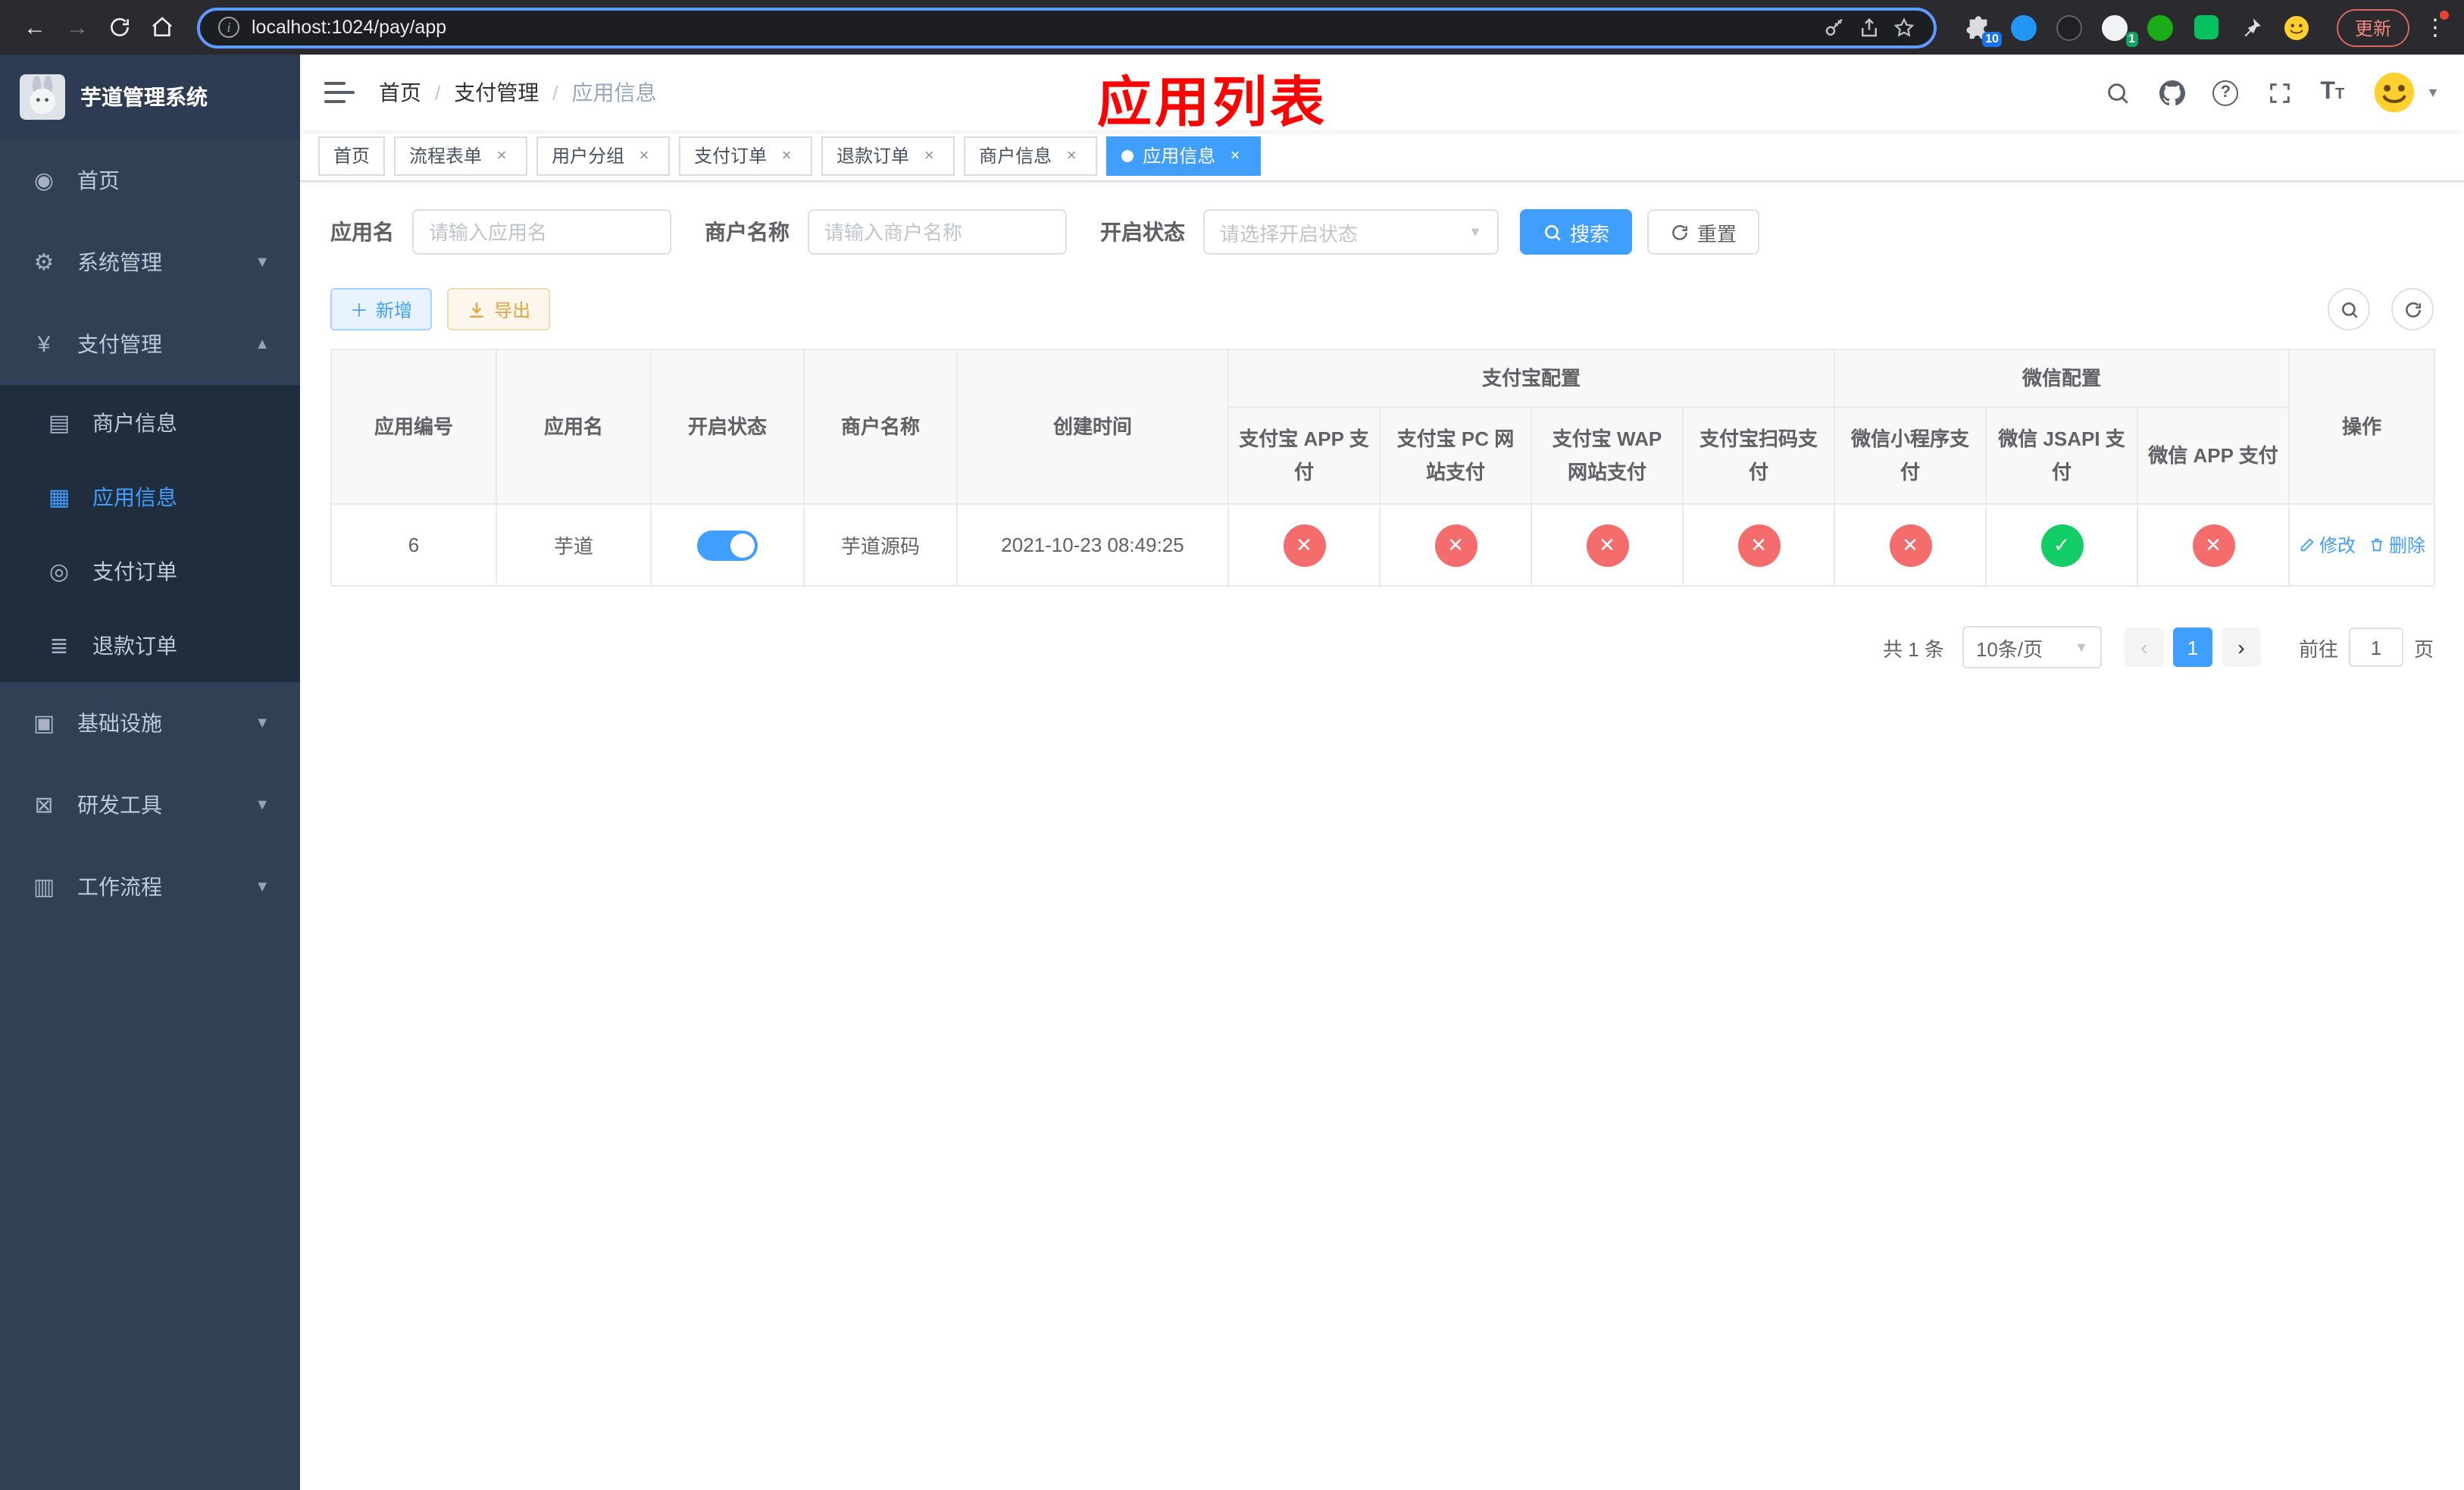 The width and height of the screenshot is (2464, 1490). I want to click on forward-icon: →, so click(77, 28).